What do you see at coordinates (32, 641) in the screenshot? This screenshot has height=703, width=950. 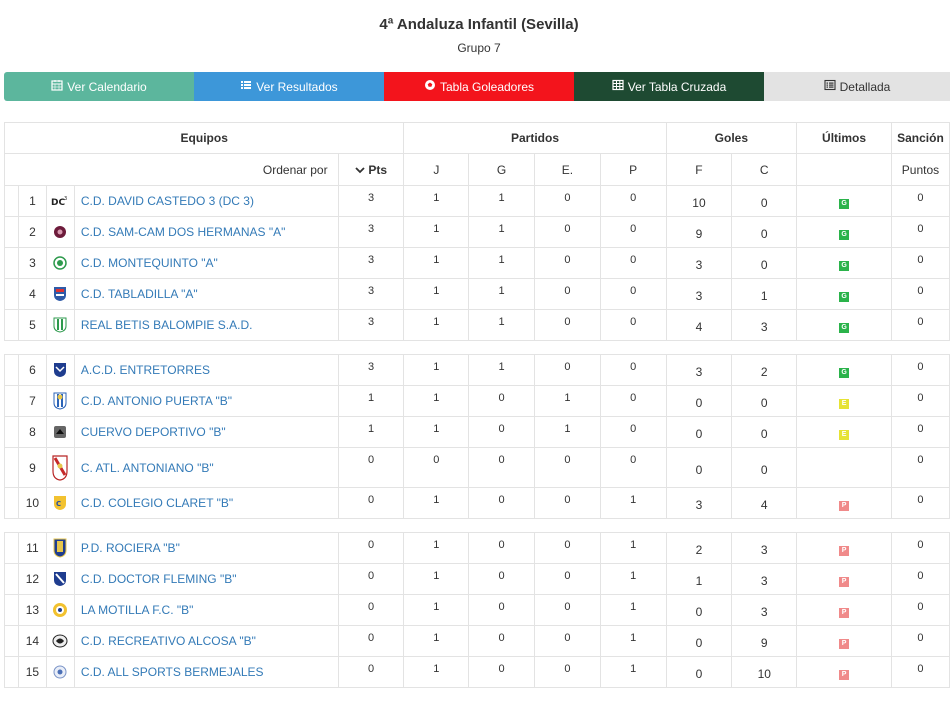 I see `position-cell: 14` at bounding box center [32, 641].